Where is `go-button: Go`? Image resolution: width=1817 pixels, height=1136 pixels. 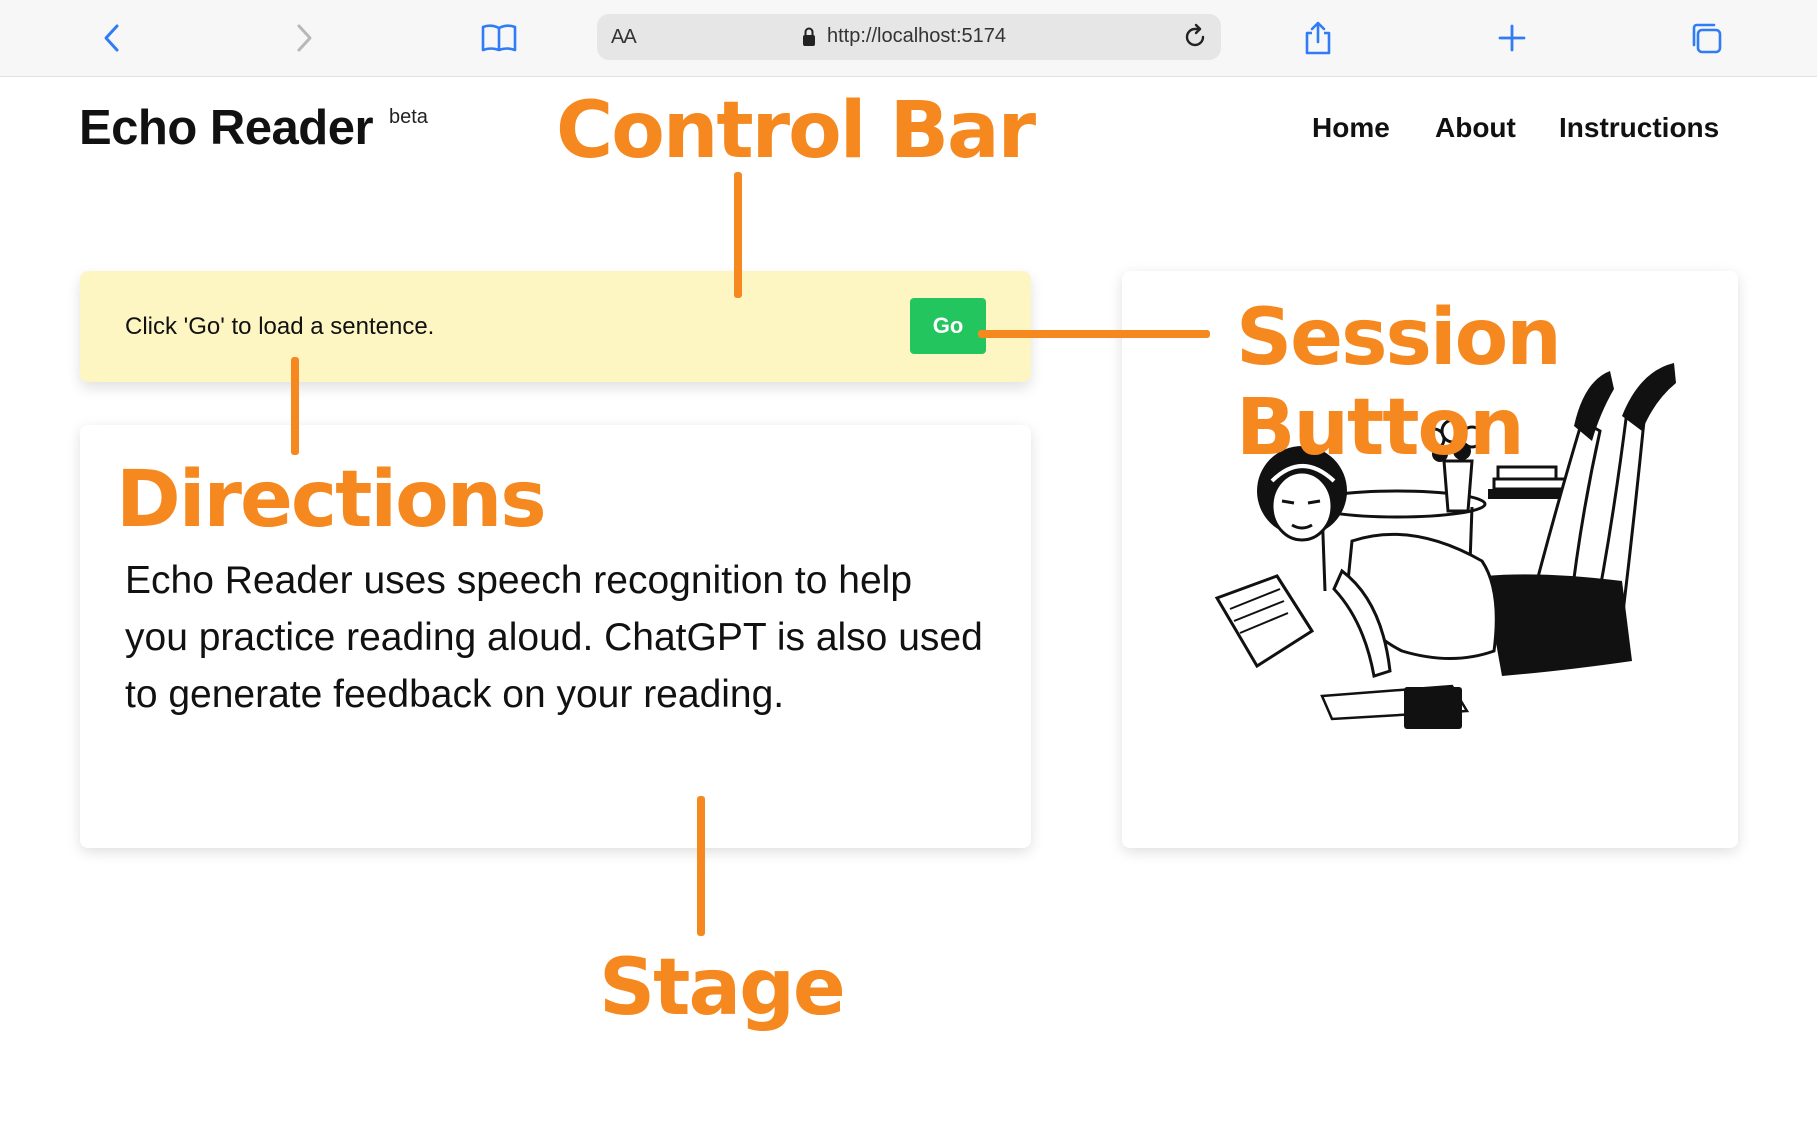
go-button: Go is located at coordinates (948, 326).